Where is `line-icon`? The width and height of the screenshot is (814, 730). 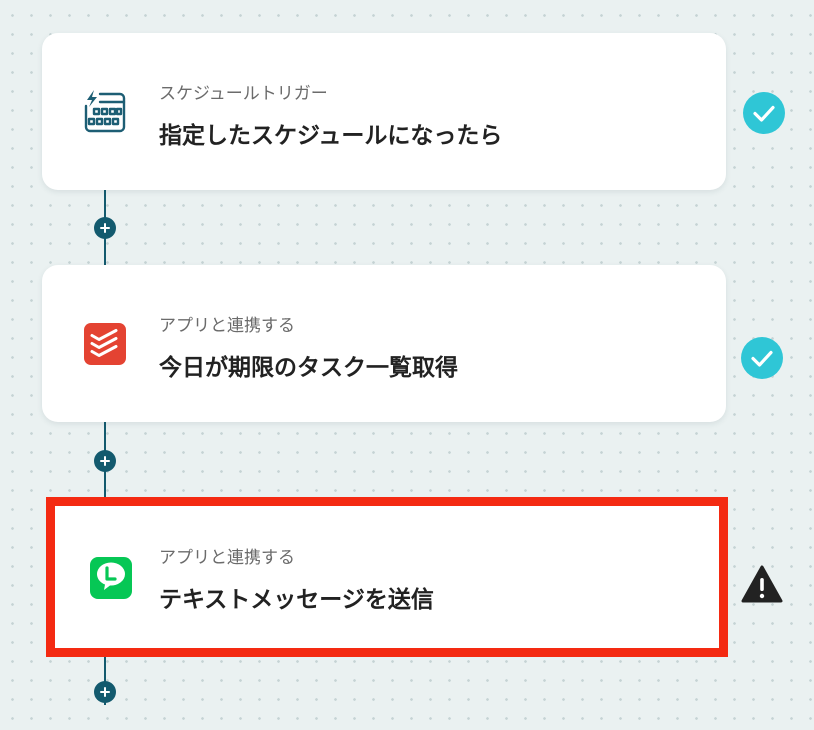 line-icon is located at coordinates (111, 578).